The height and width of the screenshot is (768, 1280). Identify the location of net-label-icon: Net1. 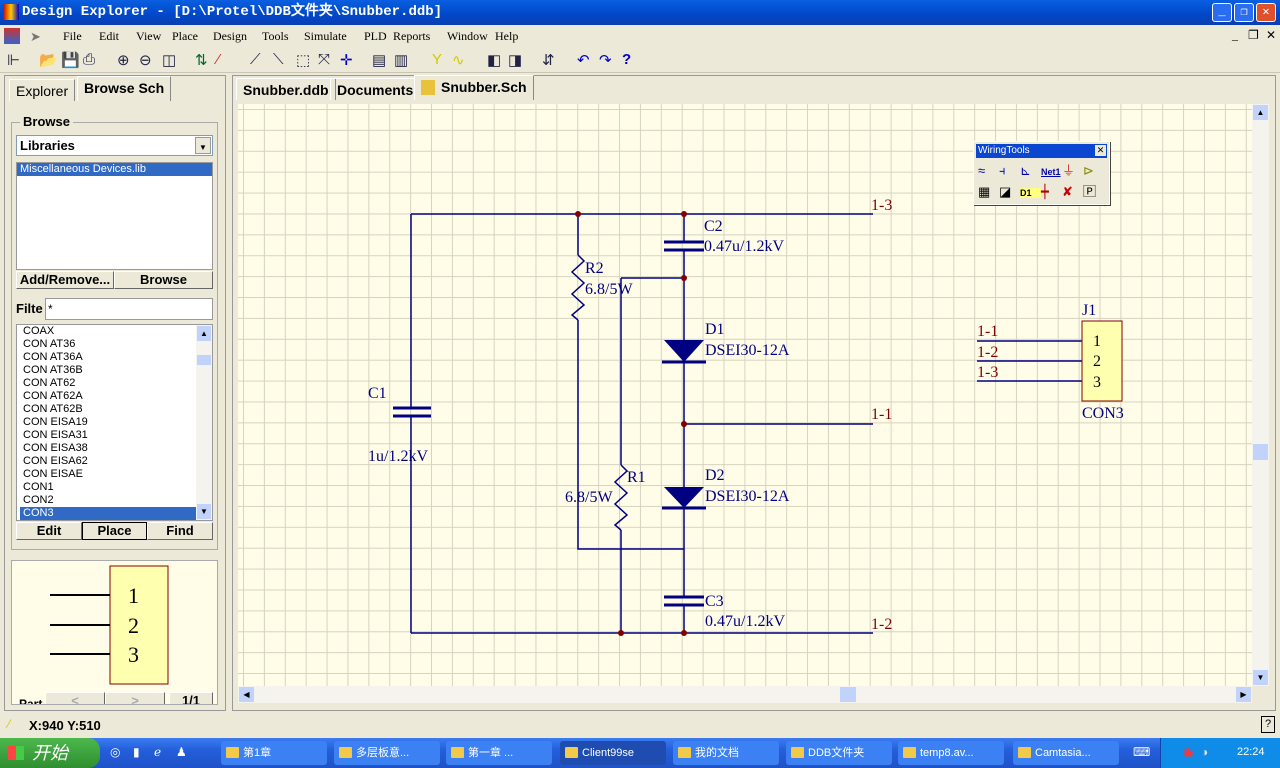
(1051, 172).